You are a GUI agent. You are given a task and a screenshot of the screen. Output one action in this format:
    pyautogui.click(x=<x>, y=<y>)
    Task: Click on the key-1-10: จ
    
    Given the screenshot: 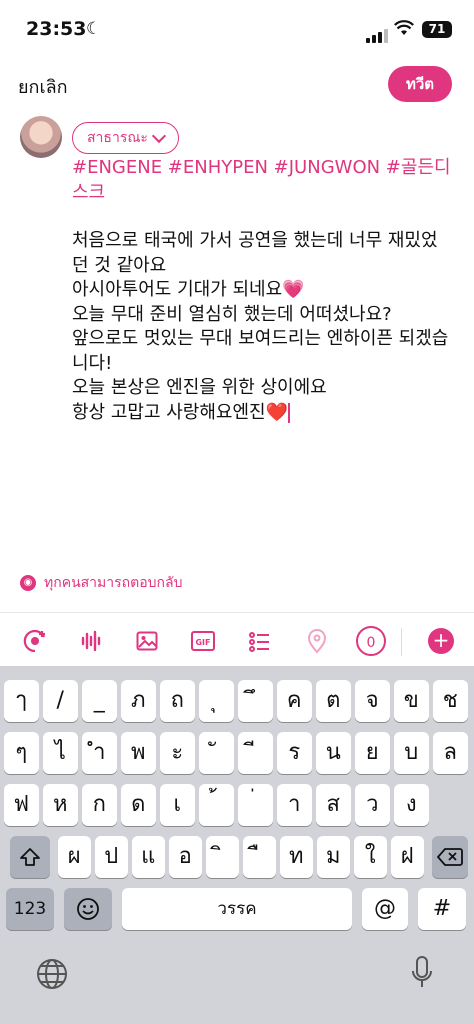 What is the action you would take?
    pyautogui.click(x=372, y=701)
    